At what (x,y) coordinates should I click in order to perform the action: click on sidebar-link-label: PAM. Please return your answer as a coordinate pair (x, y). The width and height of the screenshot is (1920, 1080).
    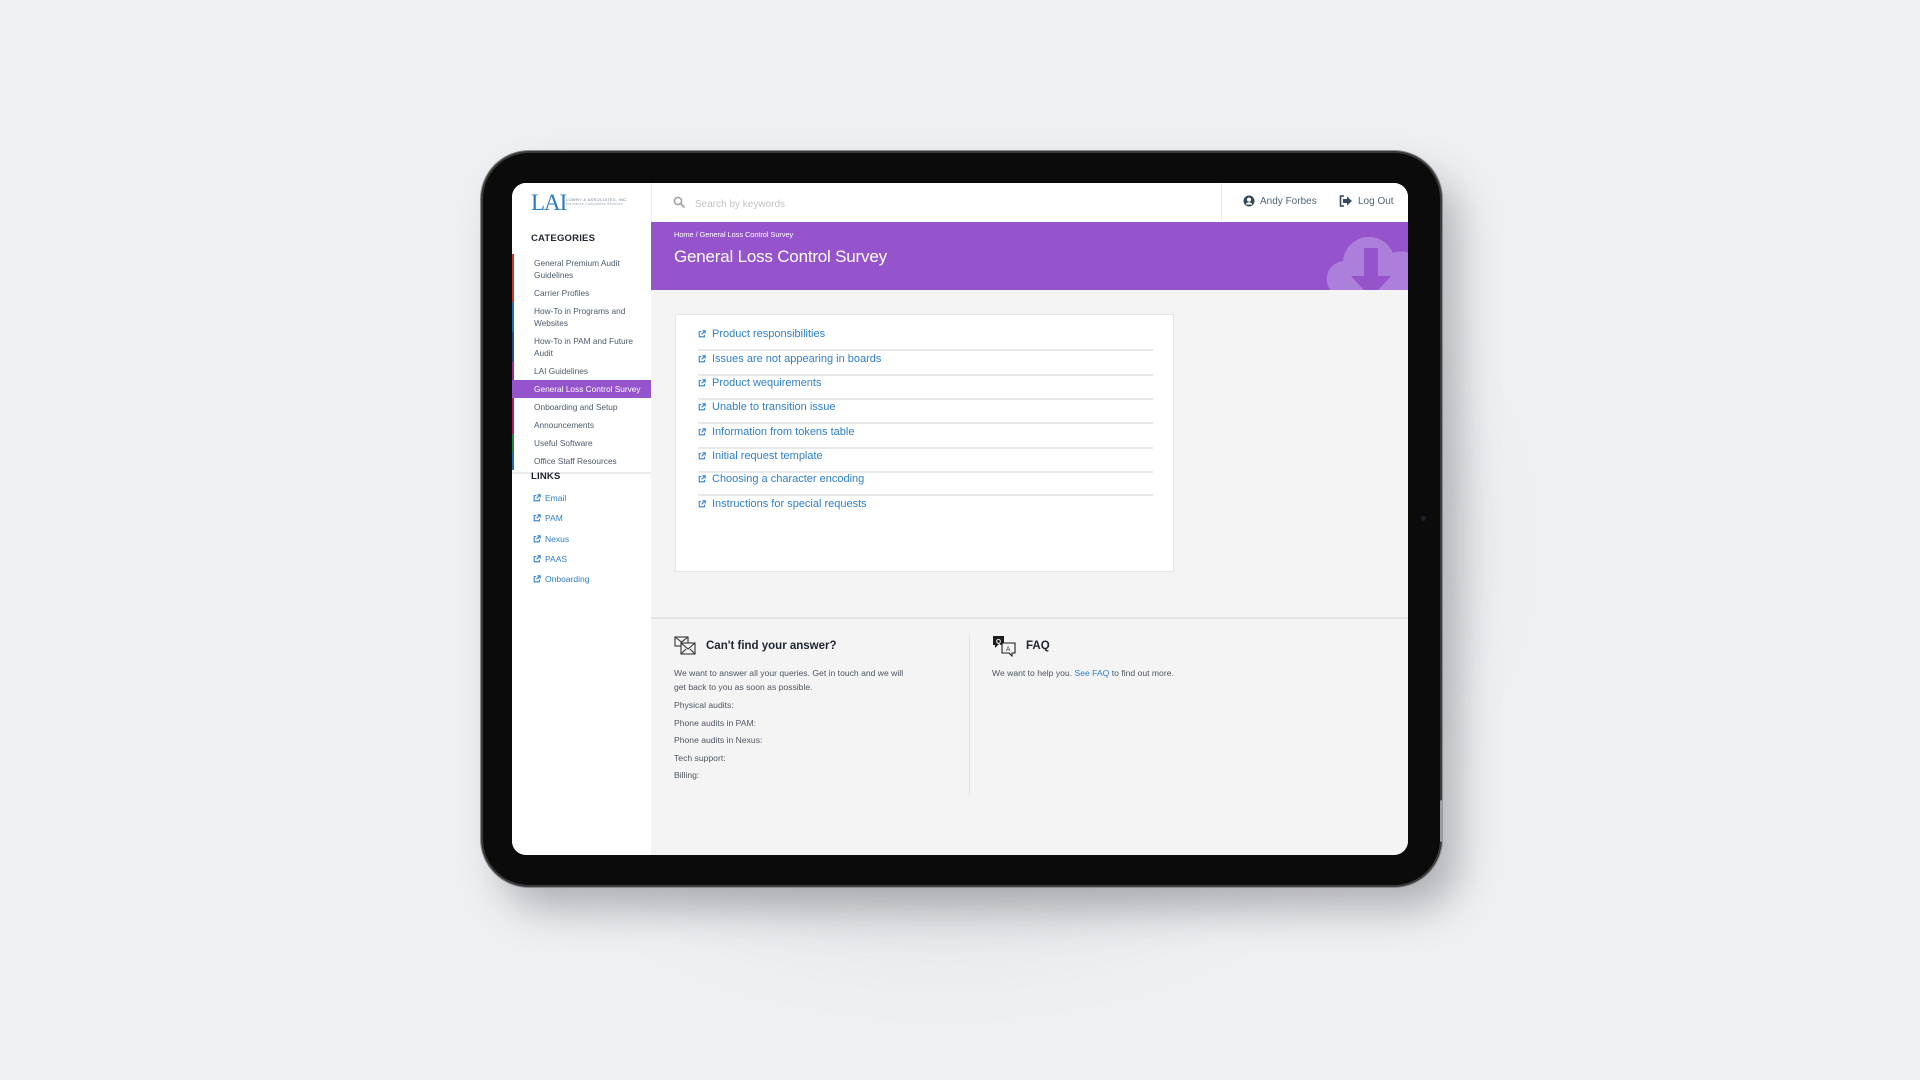
    Looking at the image, I should click on (554, 518).